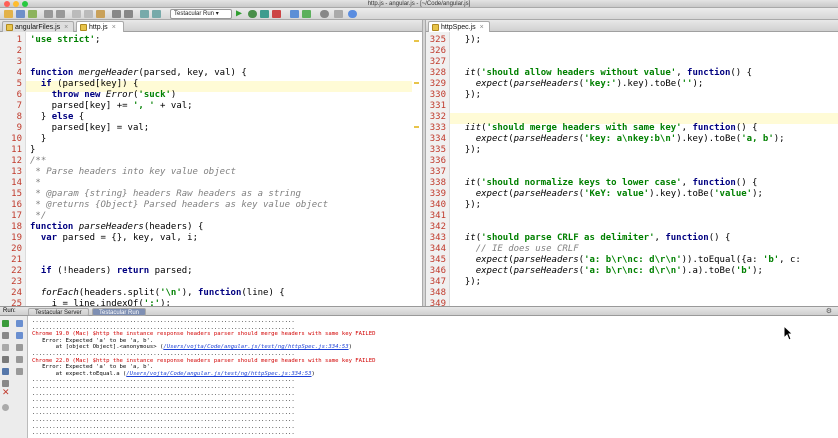 The height and width of the screenshot is (438, 838). I want to click on code-line: /**, so click(38, 161).